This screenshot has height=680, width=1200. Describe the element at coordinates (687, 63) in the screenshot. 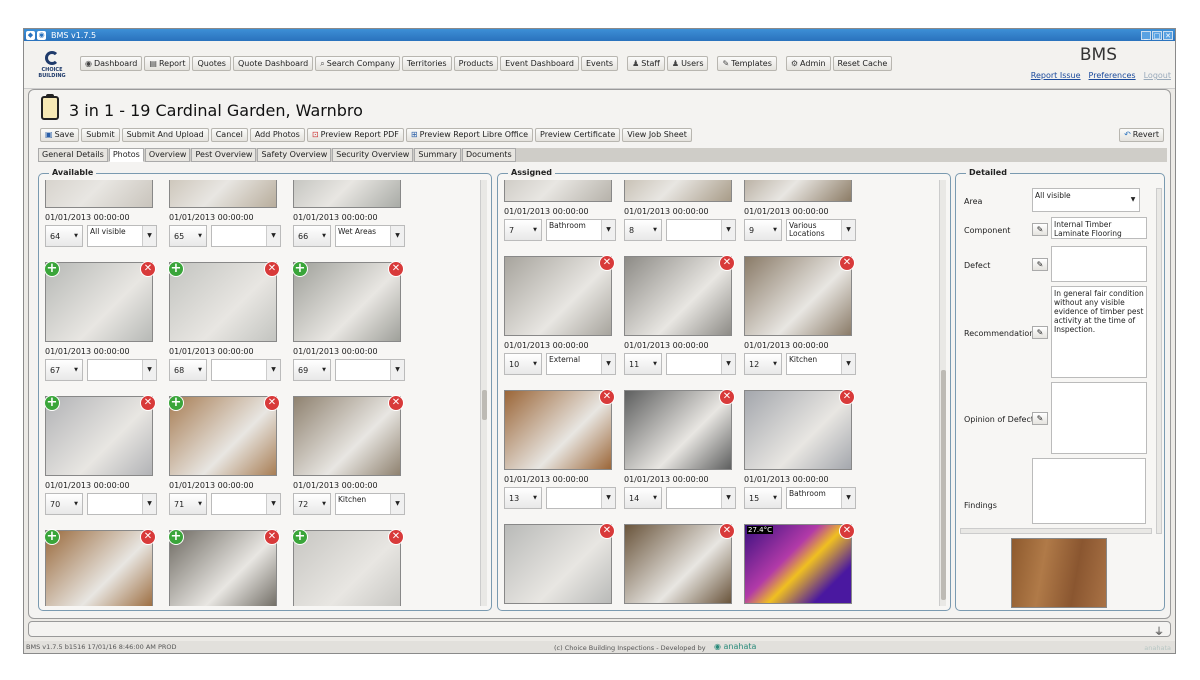

I see `nav-users-button: ♟ Users` at that location.